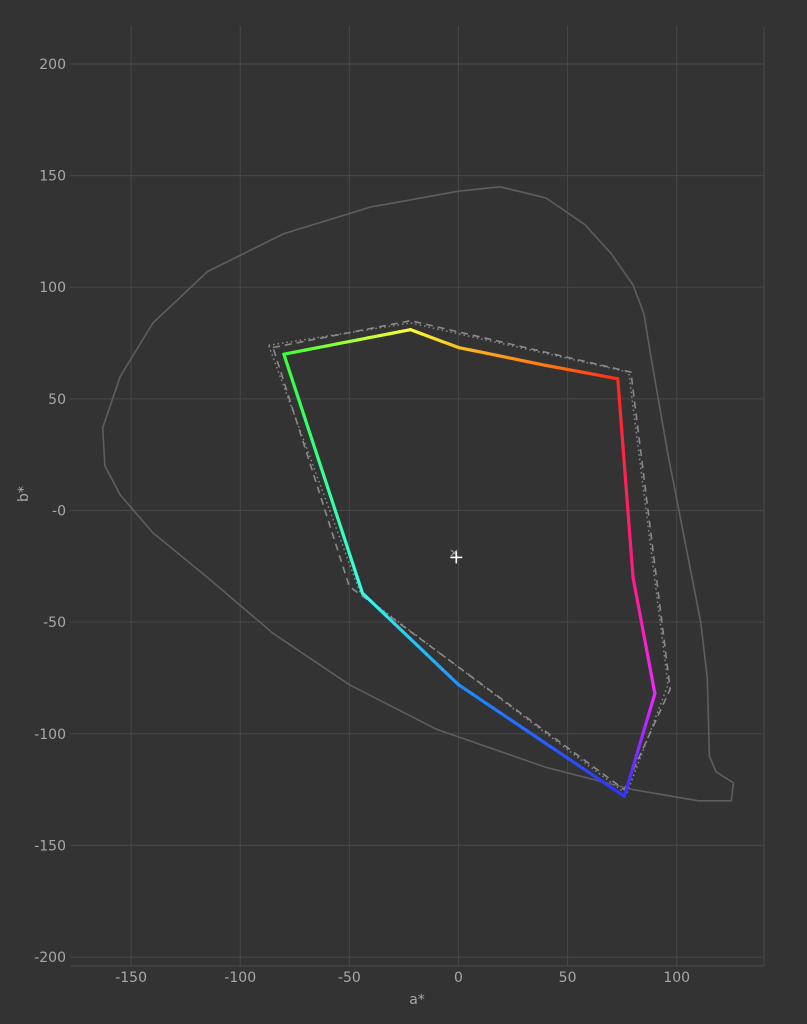 Image resolution: width=807 pixels, height=1024 pixels. Describe the element at coordinates (50, 735) in the screenshot. I see `y-tick-label: -100` at that location.